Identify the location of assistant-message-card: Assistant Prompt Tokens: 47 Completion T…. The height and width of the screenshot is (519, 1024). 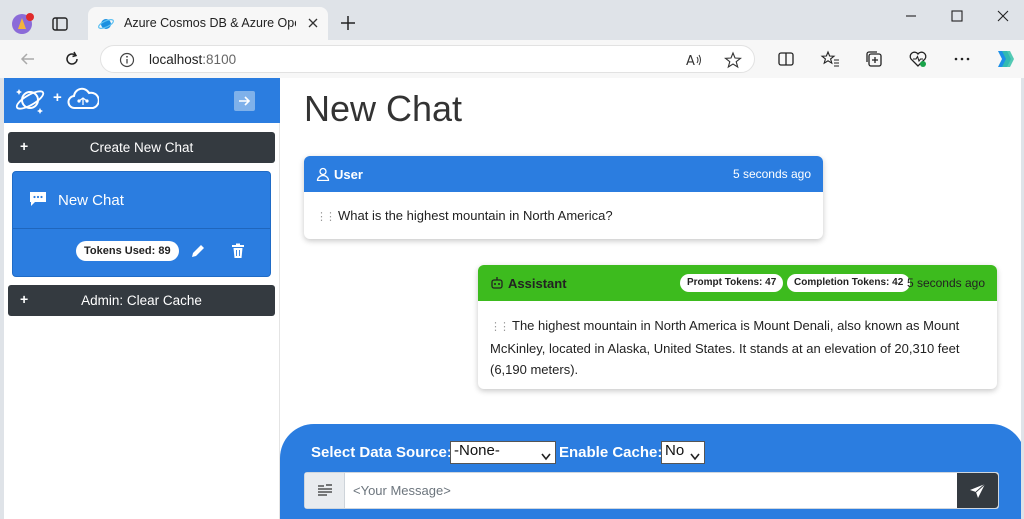
(737, 327).